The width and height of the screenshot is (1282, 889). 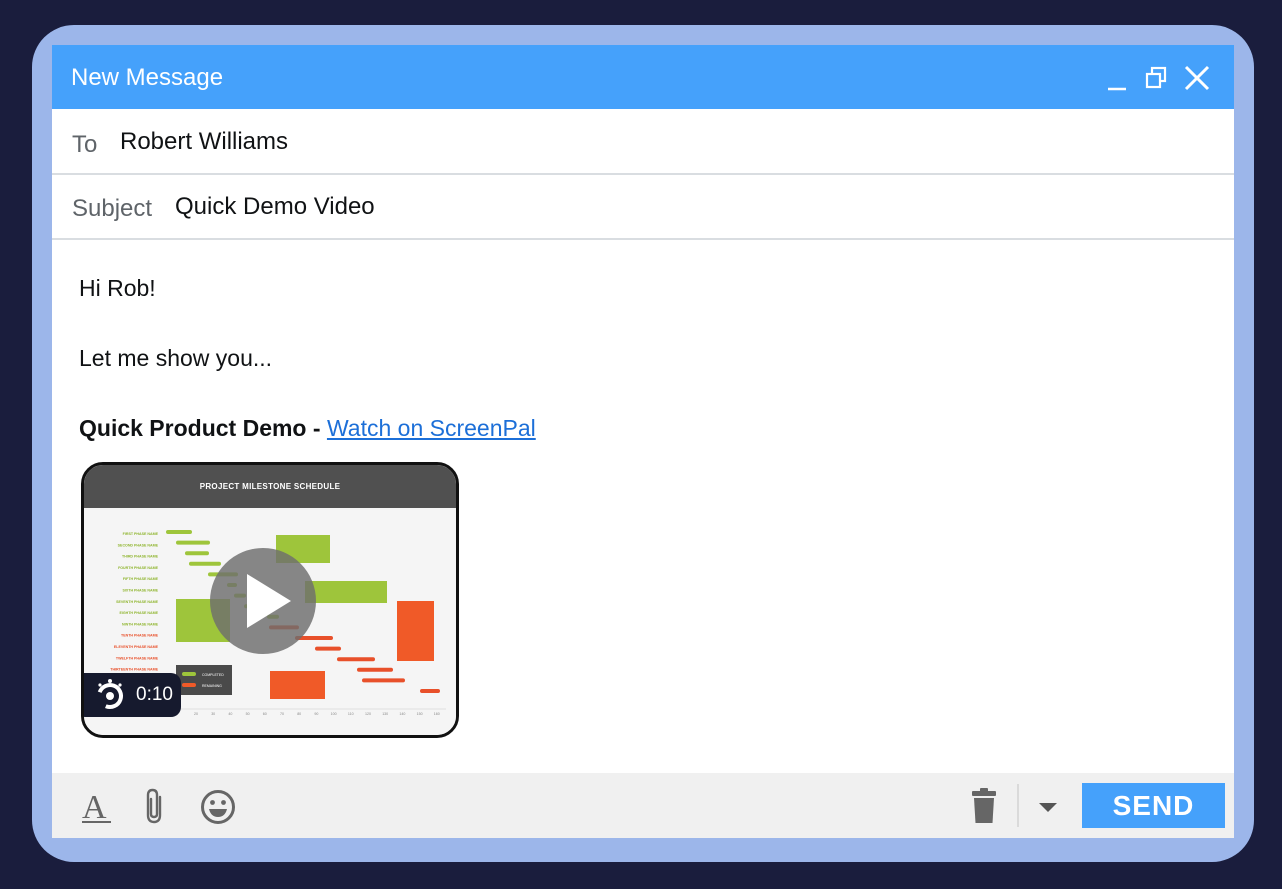 I want to click on dropdown-icon, so click(x=1048, y=807).